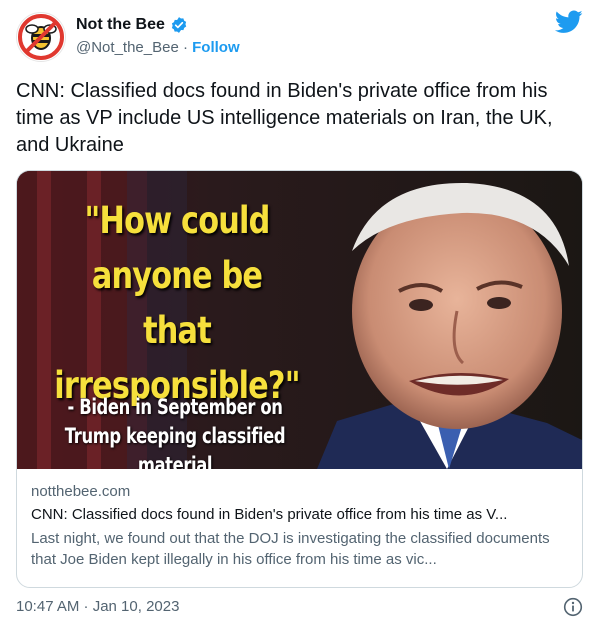  What do you see at coordinates (573, 607) in the screenshot?
I see `info-icon` at bounding box center [573, 607].